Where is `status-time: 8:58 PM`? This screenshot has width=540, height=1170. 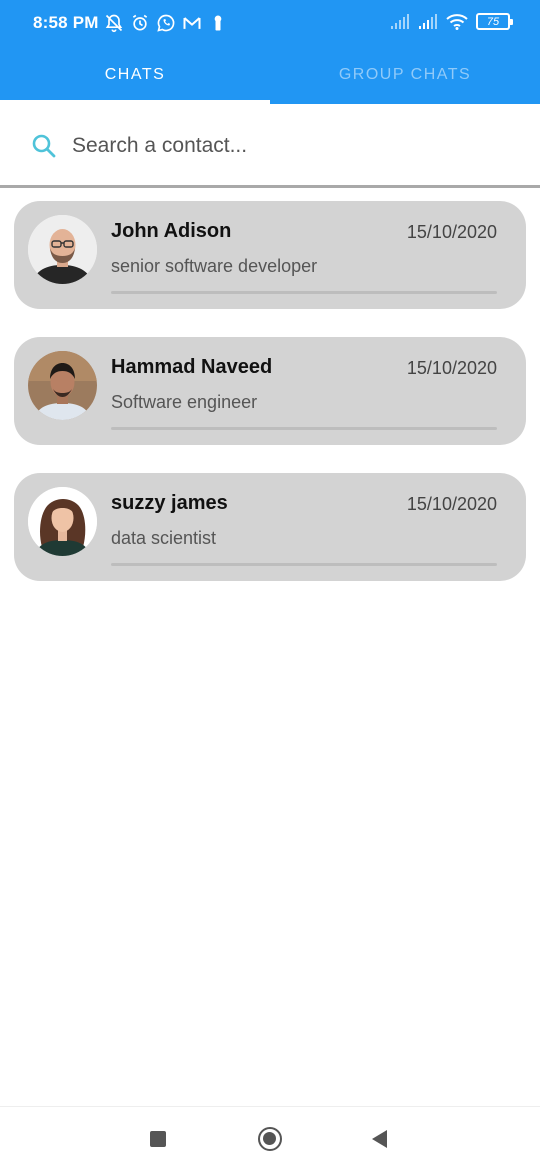 status-time: 8:58 PM is located at coordinates (66, 22).